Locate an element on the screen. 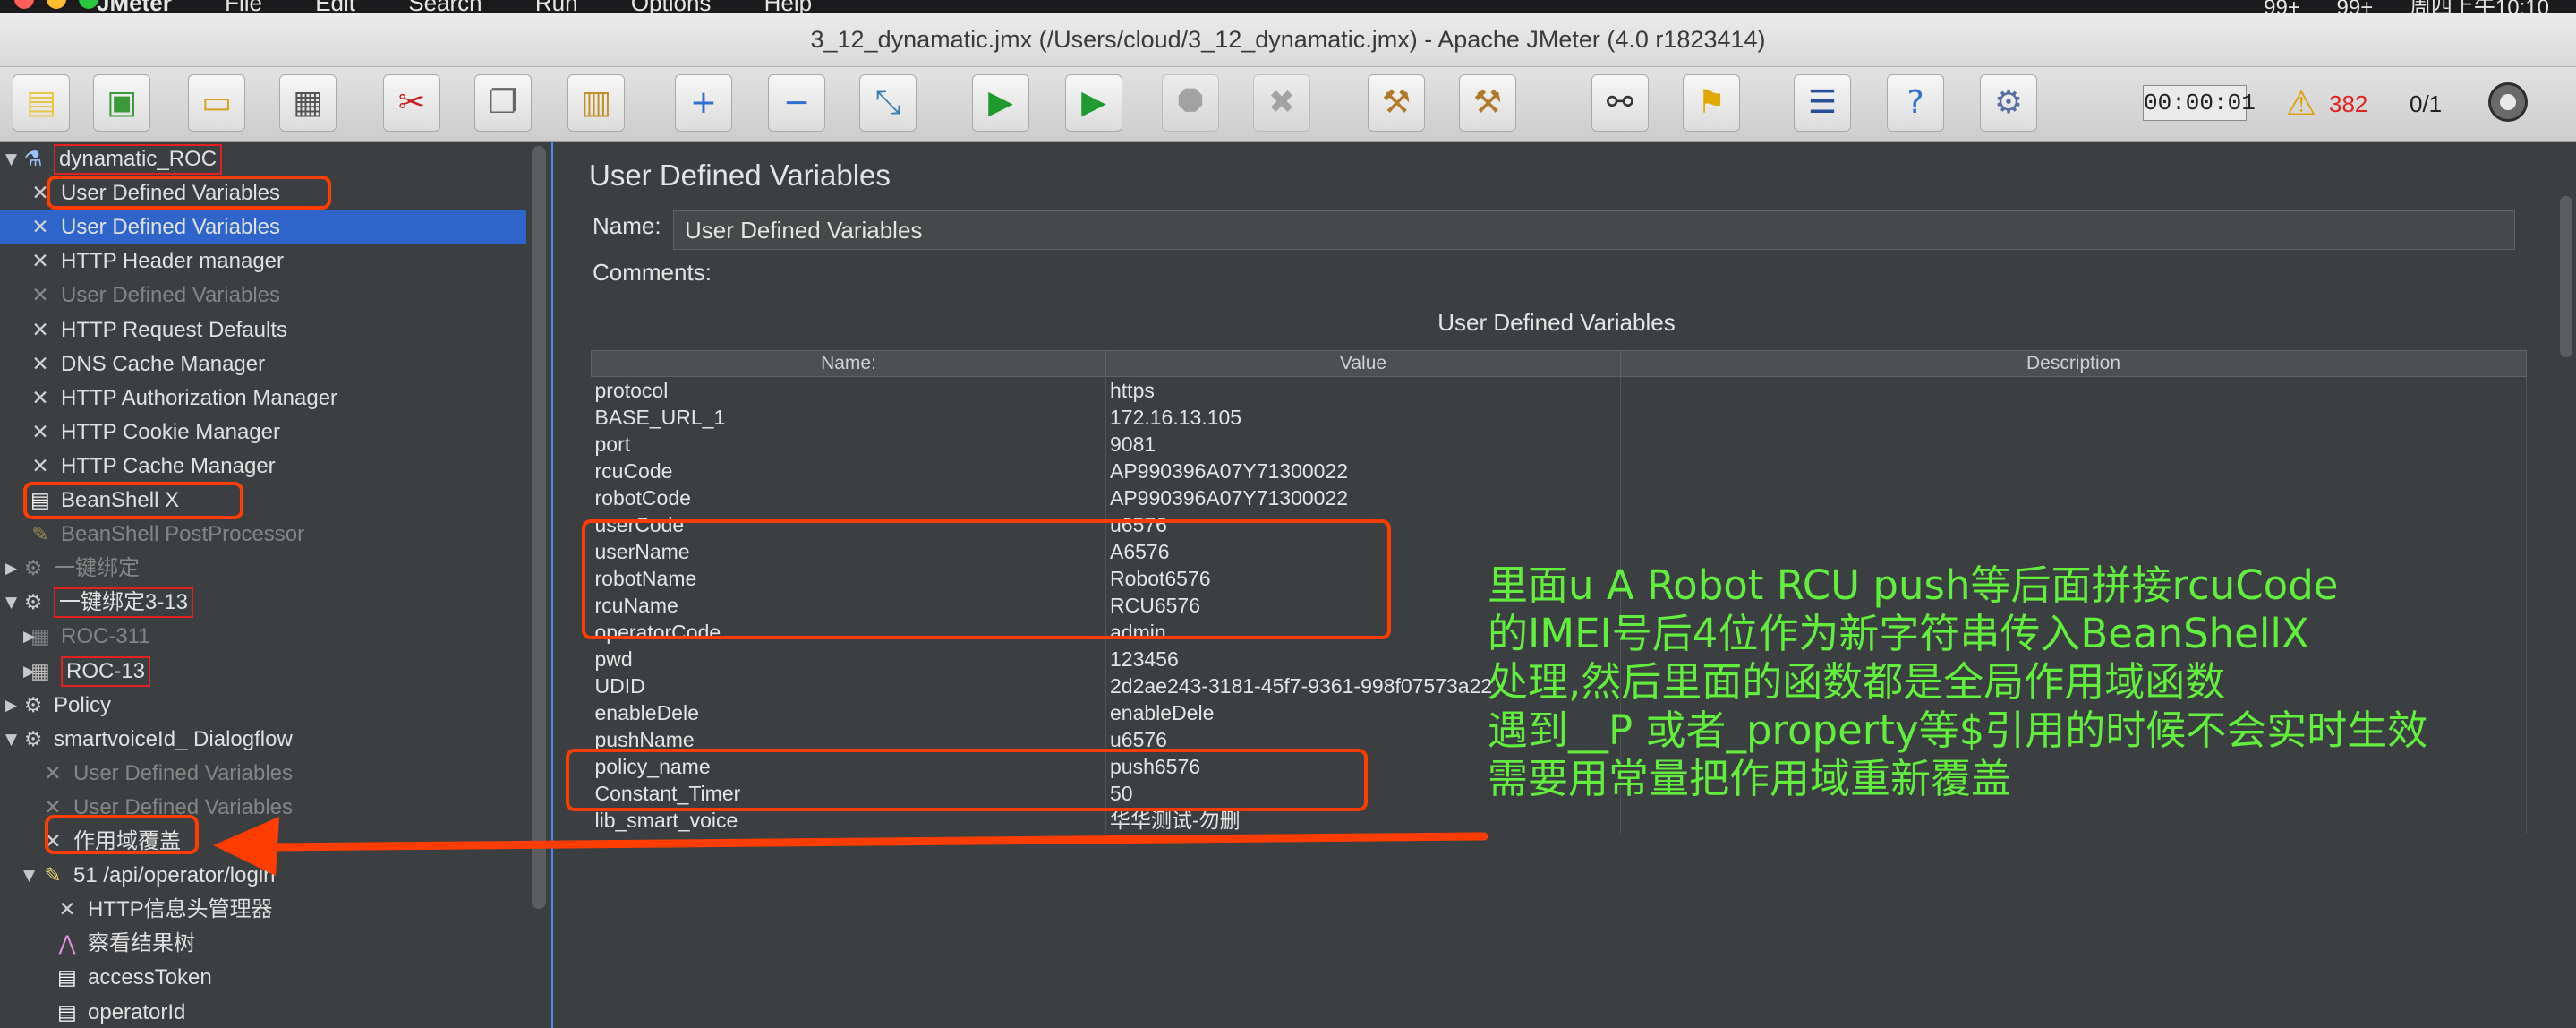 This screenshot has height=1028, width=2576. clear-all-button: ⚒ is located at coordinates (1487, 103).